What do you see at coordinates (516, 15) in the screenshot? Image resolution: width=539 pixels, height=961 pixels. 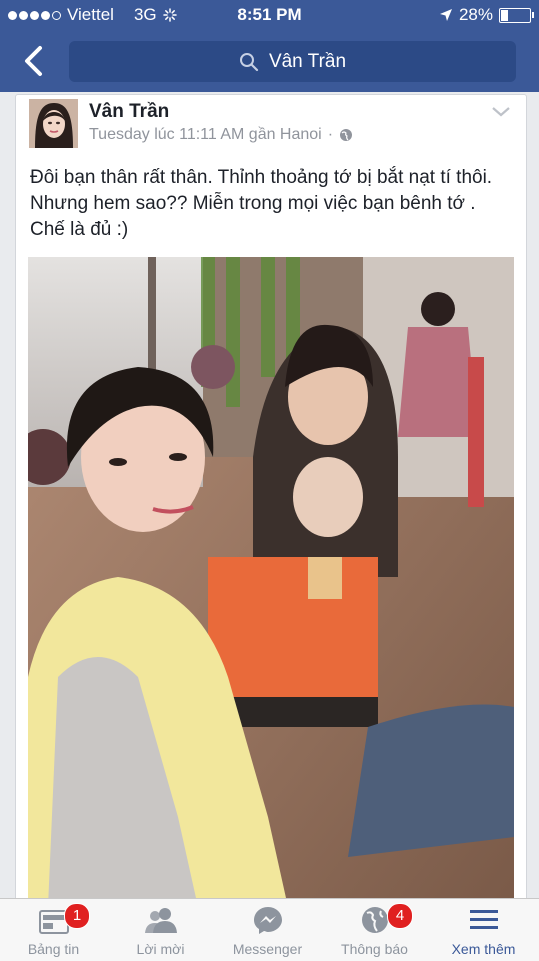 I see `battery-icon` at bounding box center [516, 15].